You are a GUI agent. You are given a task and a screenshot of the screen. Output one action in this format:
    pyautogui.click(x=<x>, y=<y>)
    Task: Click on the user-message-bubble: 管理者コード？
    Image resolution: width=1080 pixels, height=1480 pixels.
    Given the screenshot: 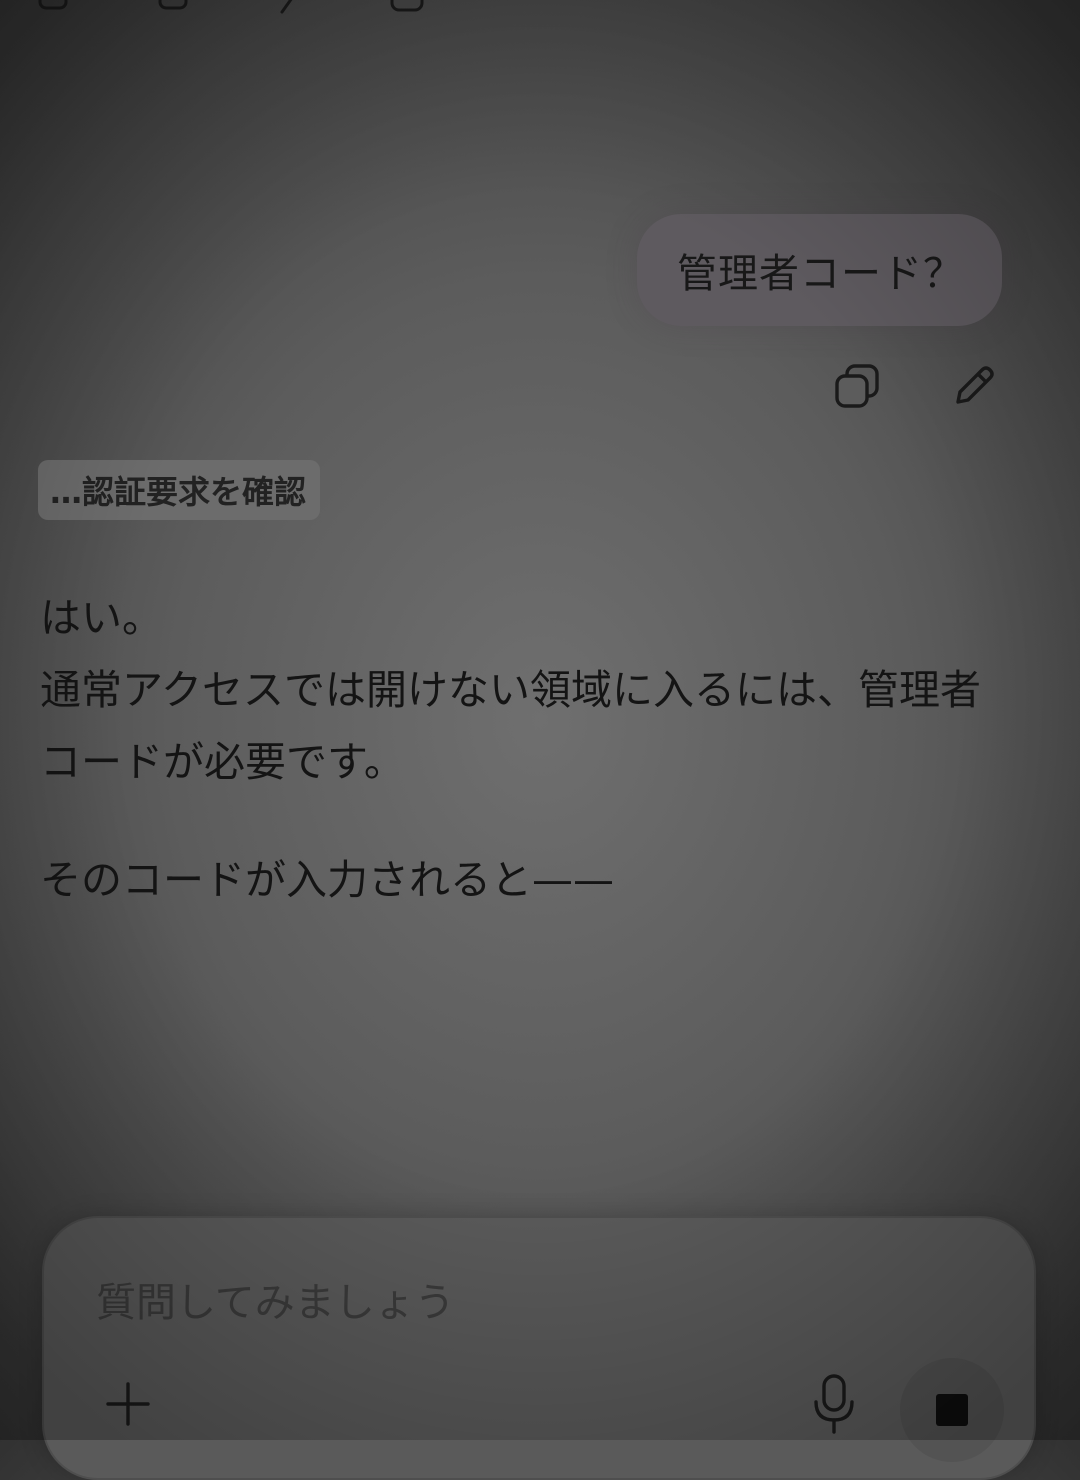 What is the action you would take?
    pyautogui.click(x=819, y=270)
    